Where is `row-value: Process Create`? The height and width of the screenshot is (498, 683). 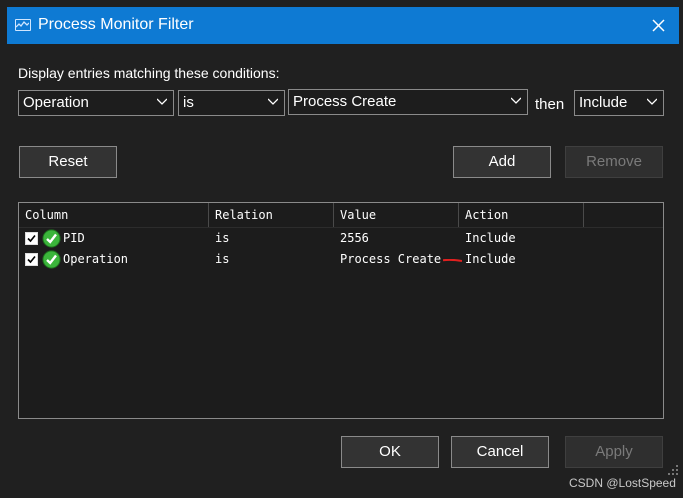 row-value: Process Create is located at coordinates (391, 259).